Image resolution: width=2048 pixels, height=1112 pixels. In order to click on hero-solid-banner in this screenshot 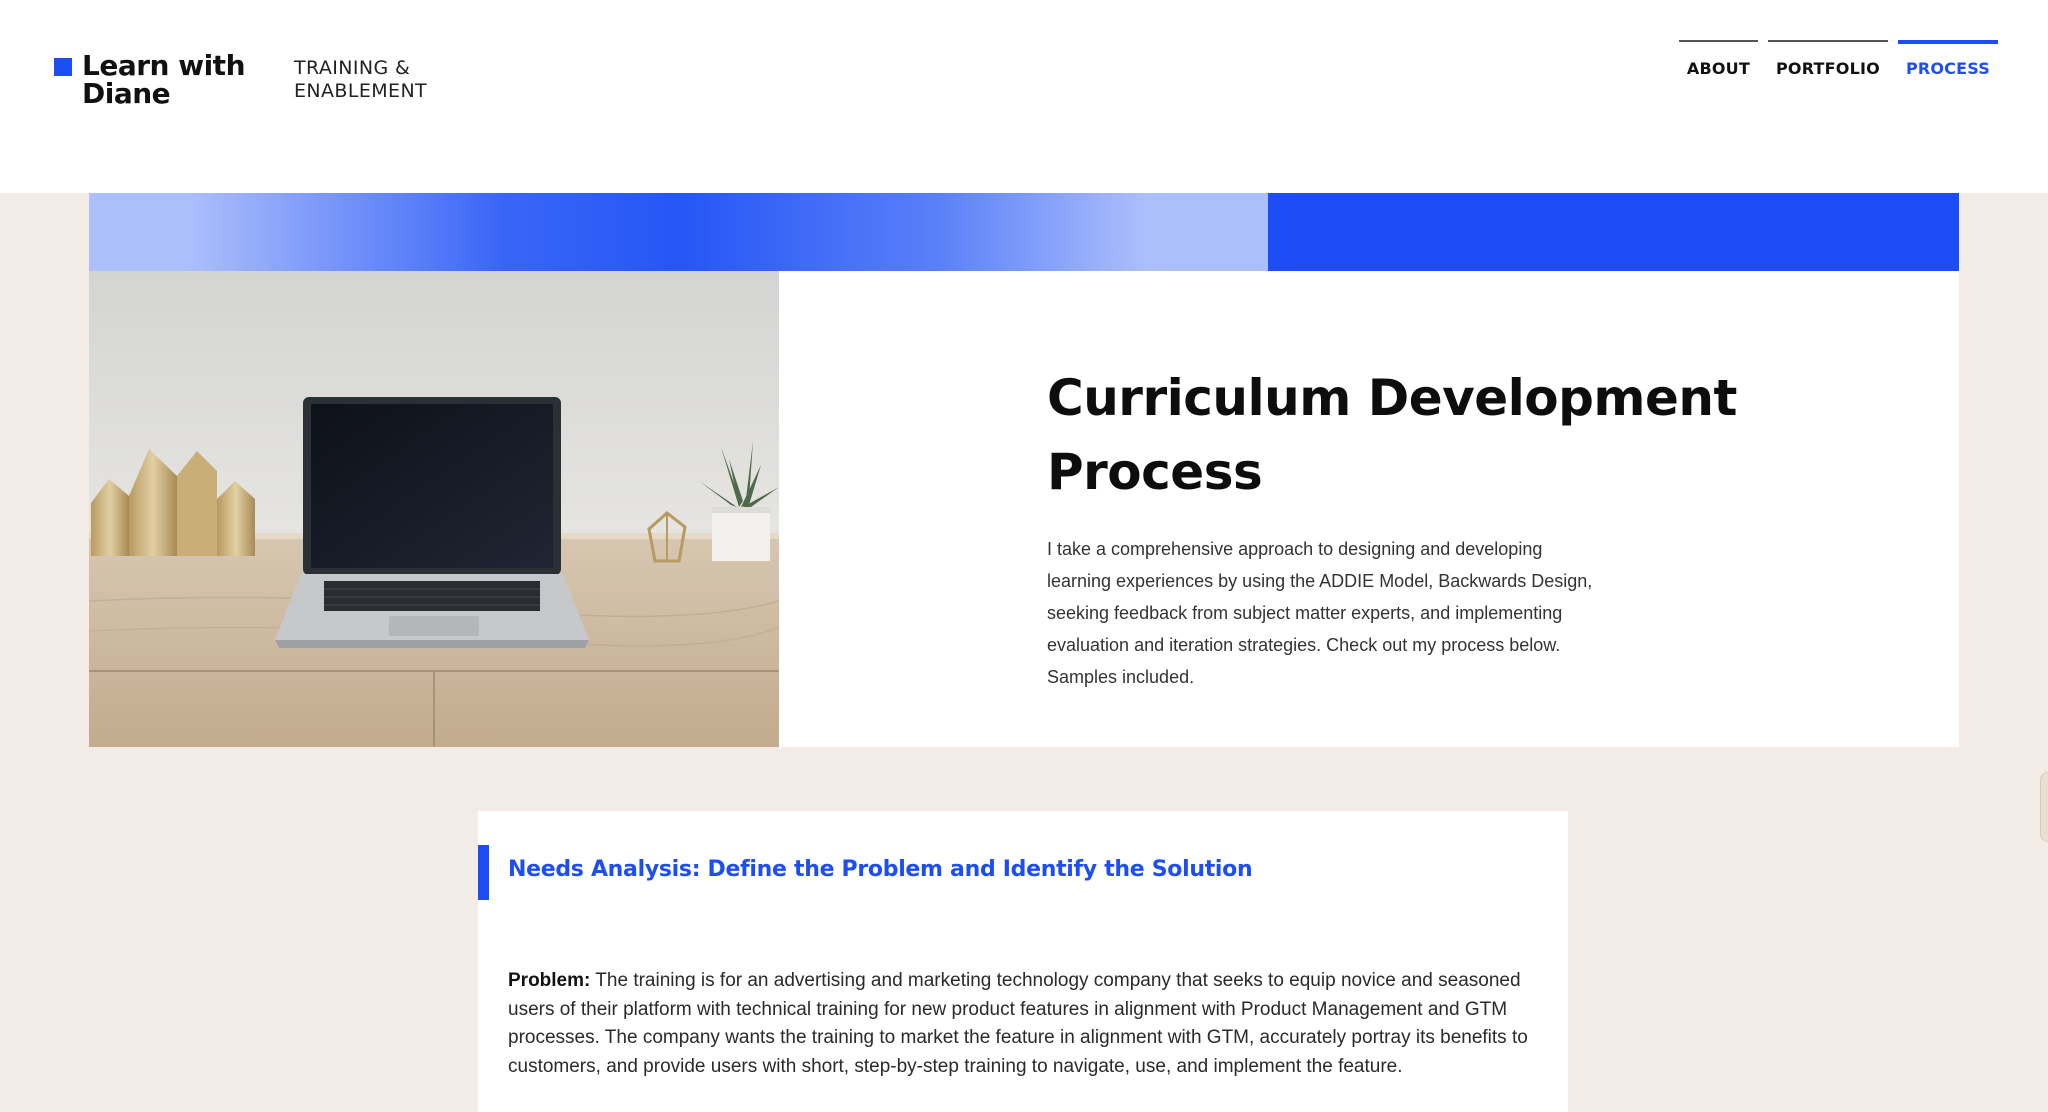, I will do `click(1613, 232)`.